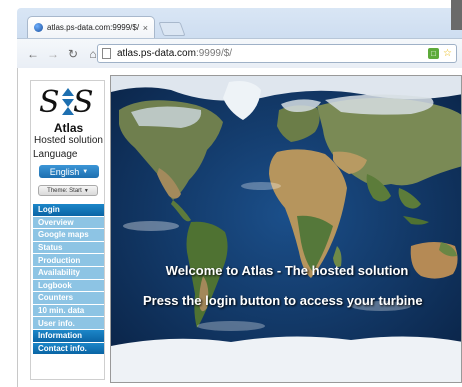 This screenshot has height=387, width=462. Describe the element at coordinates (55, 154) in the screenshot. I see `language-label: Language` at that location.